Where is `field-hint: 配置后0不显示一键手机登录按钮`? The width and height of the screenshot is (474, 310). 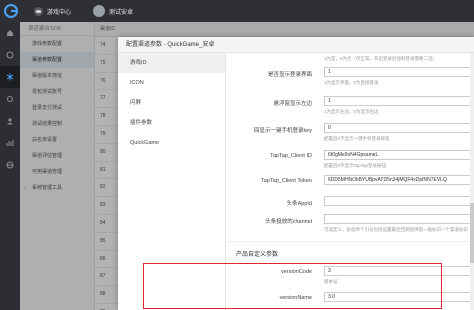 field-hint: 配置后0不显示一键手机登录按钮 is located at coordinates (357, 138).